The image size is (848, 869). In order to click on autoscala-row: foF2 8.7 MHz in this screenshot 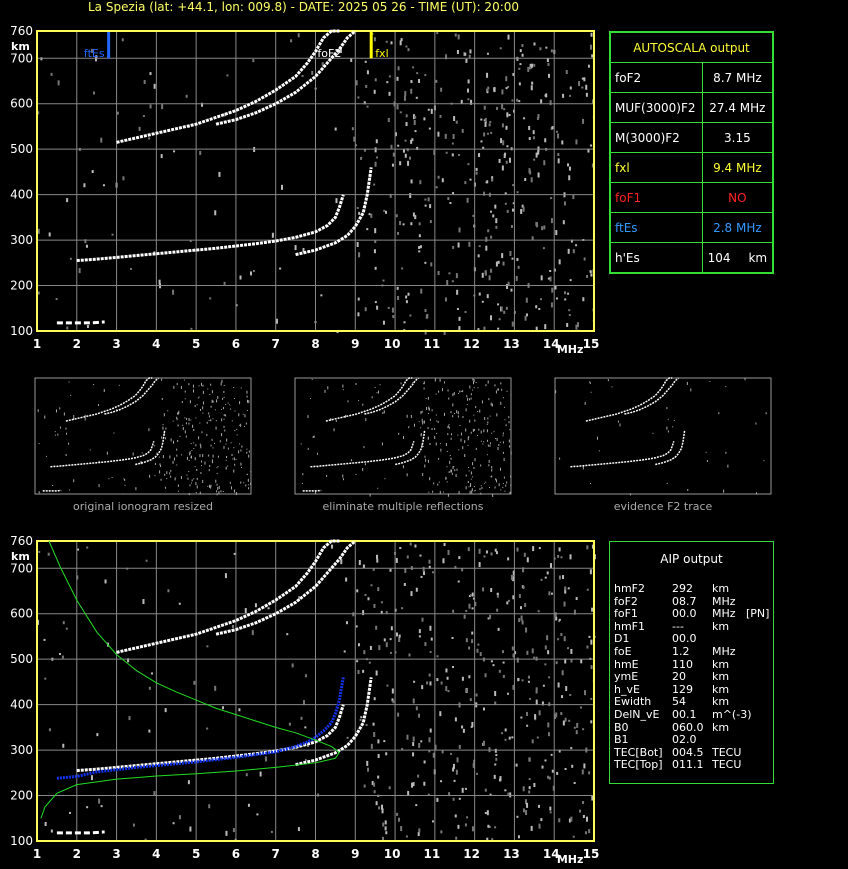, I will do `click(692, 77)`.